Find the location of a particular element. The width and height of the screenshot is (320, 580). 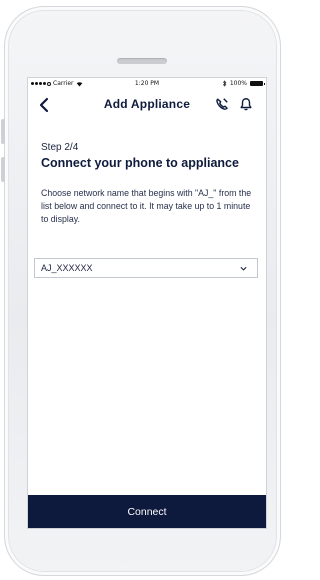

network-select-value: AJ_XXXXXX is located at coordinates (67, 268).